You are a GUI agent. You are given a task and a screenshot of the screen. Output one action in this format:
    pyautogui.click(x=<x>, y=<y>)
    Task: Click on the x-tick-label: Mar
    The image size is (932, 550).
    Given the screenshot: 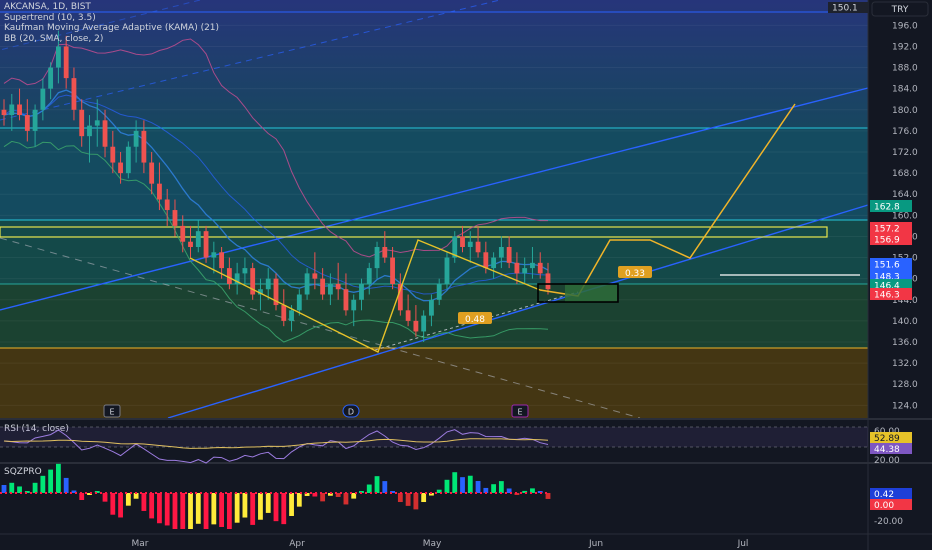 What is the action you would take?
    pyautogui.click(x=140, y=544)
    